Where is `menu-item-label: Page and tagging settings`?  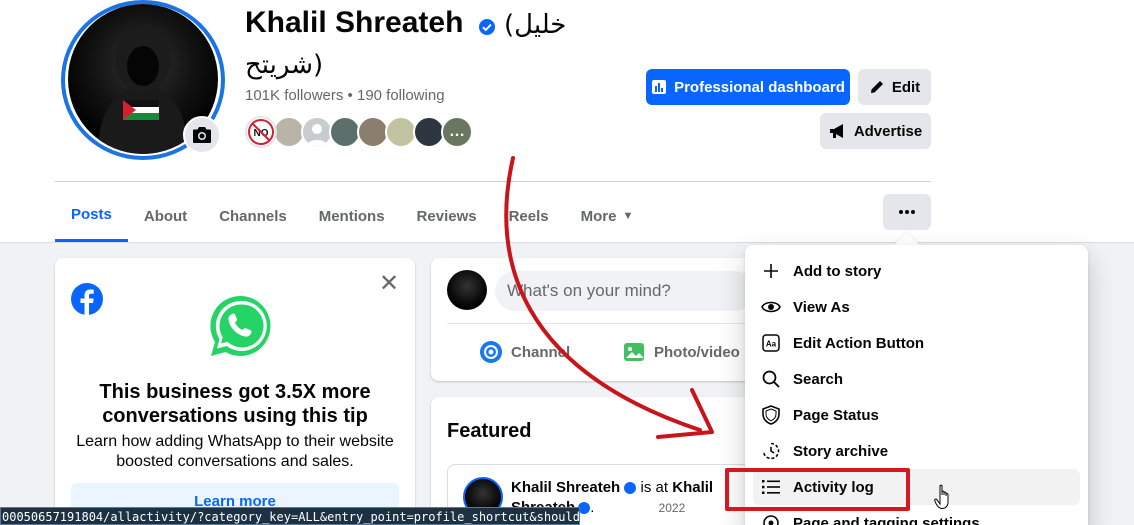
menu-item-label: Page and tagging settings is located at coordinates (886, 519).